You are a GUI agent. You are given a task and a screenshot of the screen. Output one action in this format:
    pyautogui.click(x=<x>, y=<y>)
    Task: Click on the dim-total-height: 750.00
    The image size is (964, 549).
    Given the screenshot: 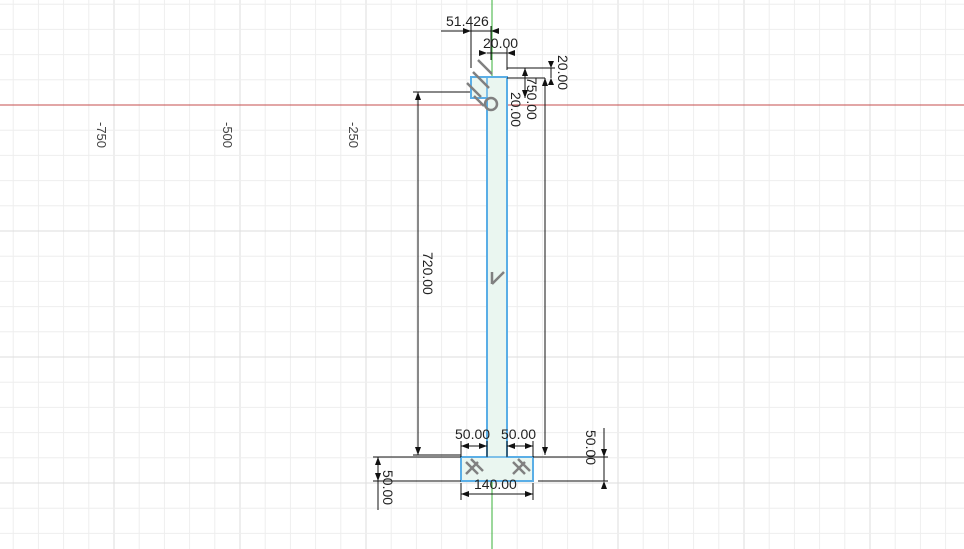 What is the action you would take?
    pyautogui.click(x=532, y=98)
    